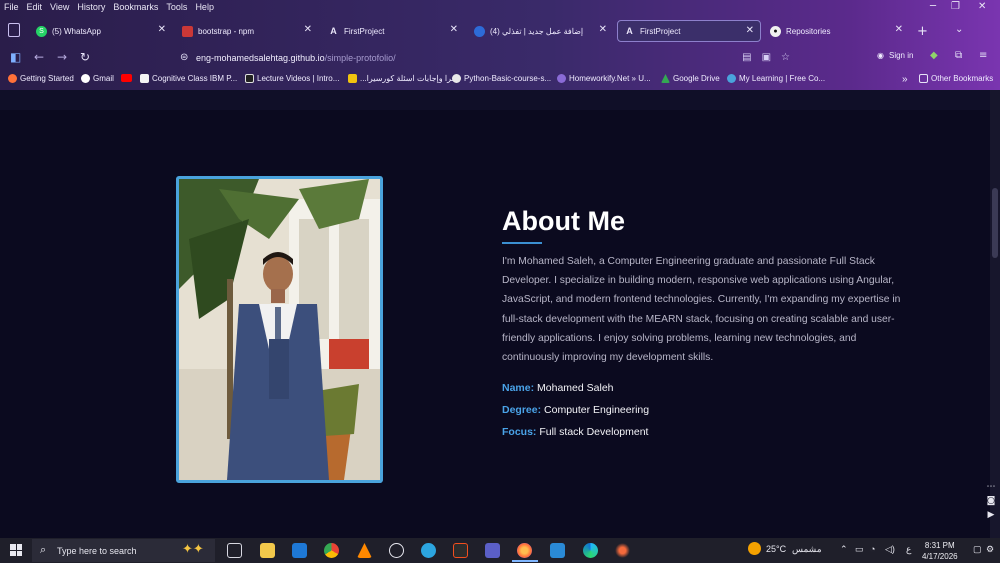  I want to click on outlook-icon, so click(299, 550).